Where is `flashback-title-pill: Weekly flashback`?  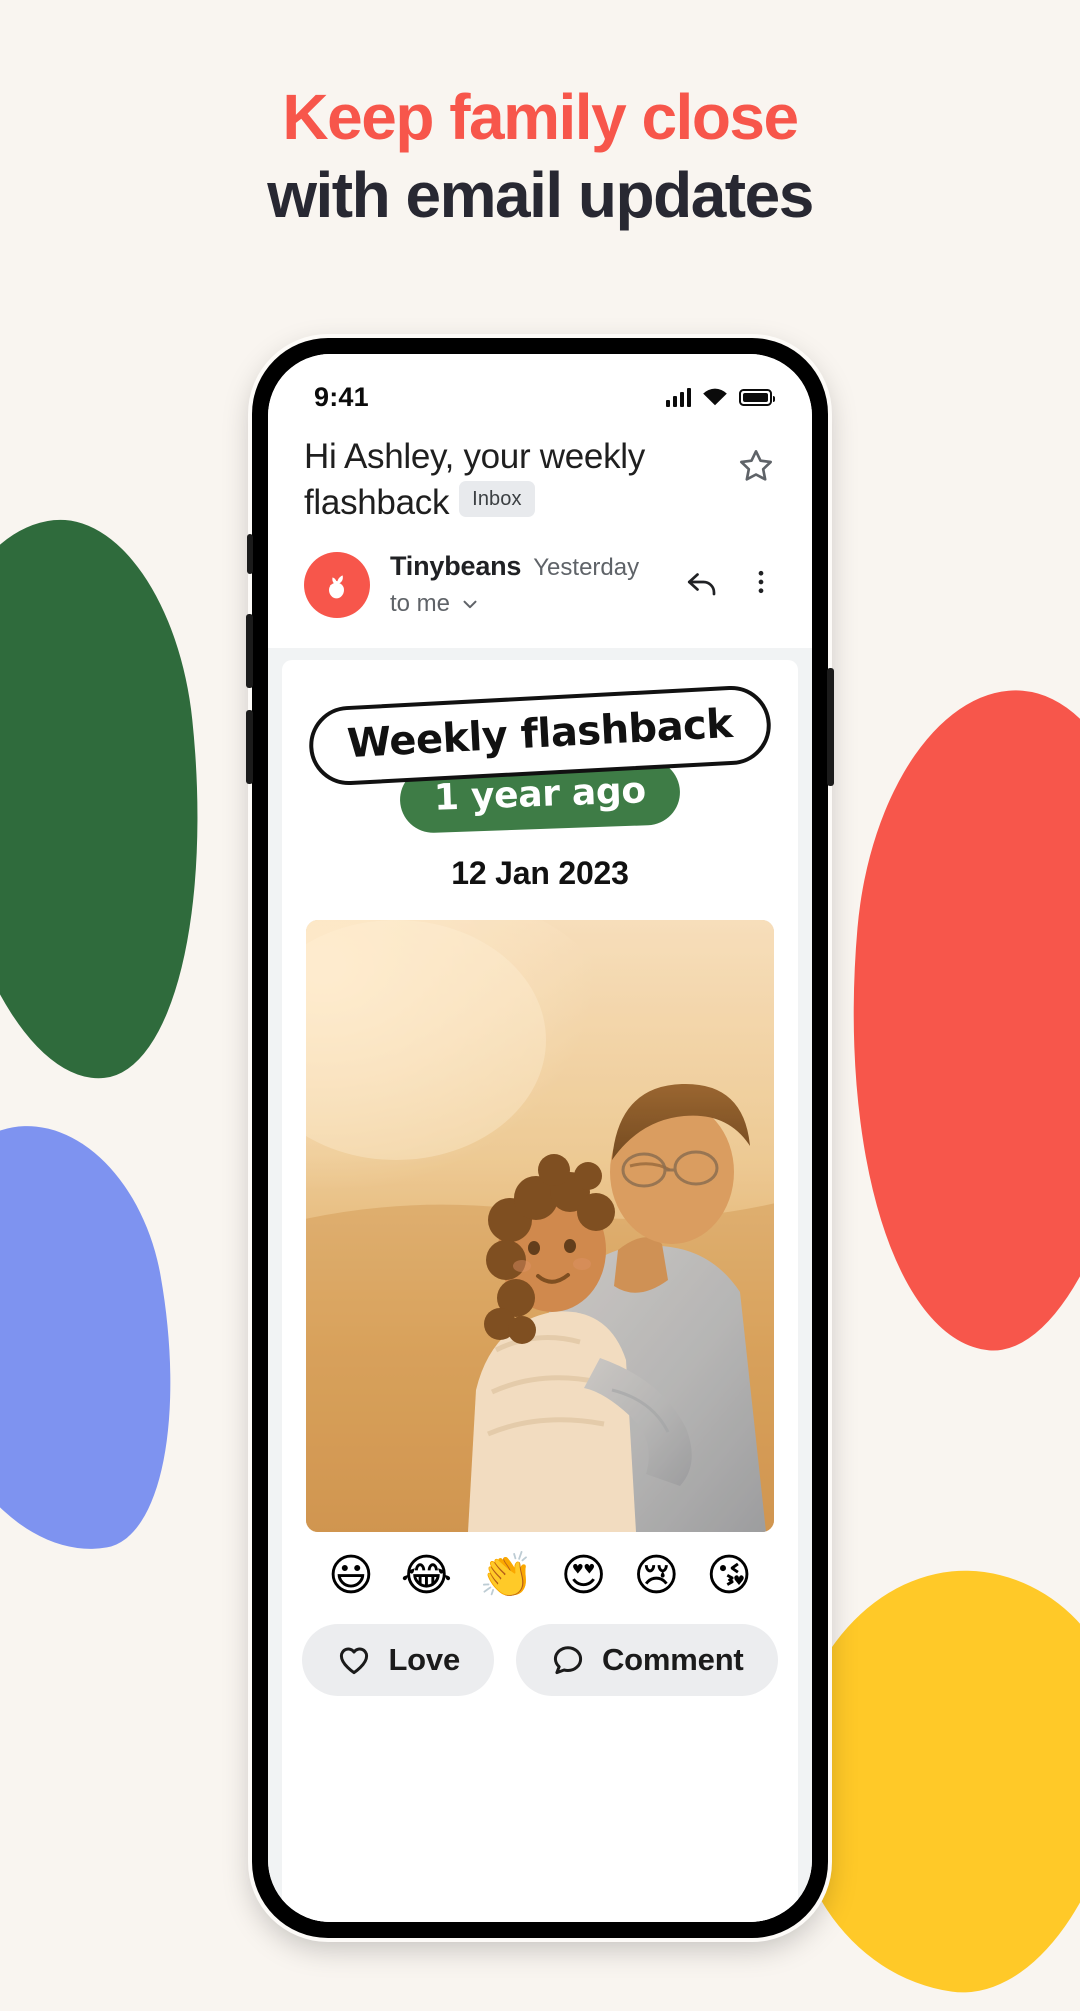
flashback-title-pill: Weekly flashback is located at coordinates (540, 735).